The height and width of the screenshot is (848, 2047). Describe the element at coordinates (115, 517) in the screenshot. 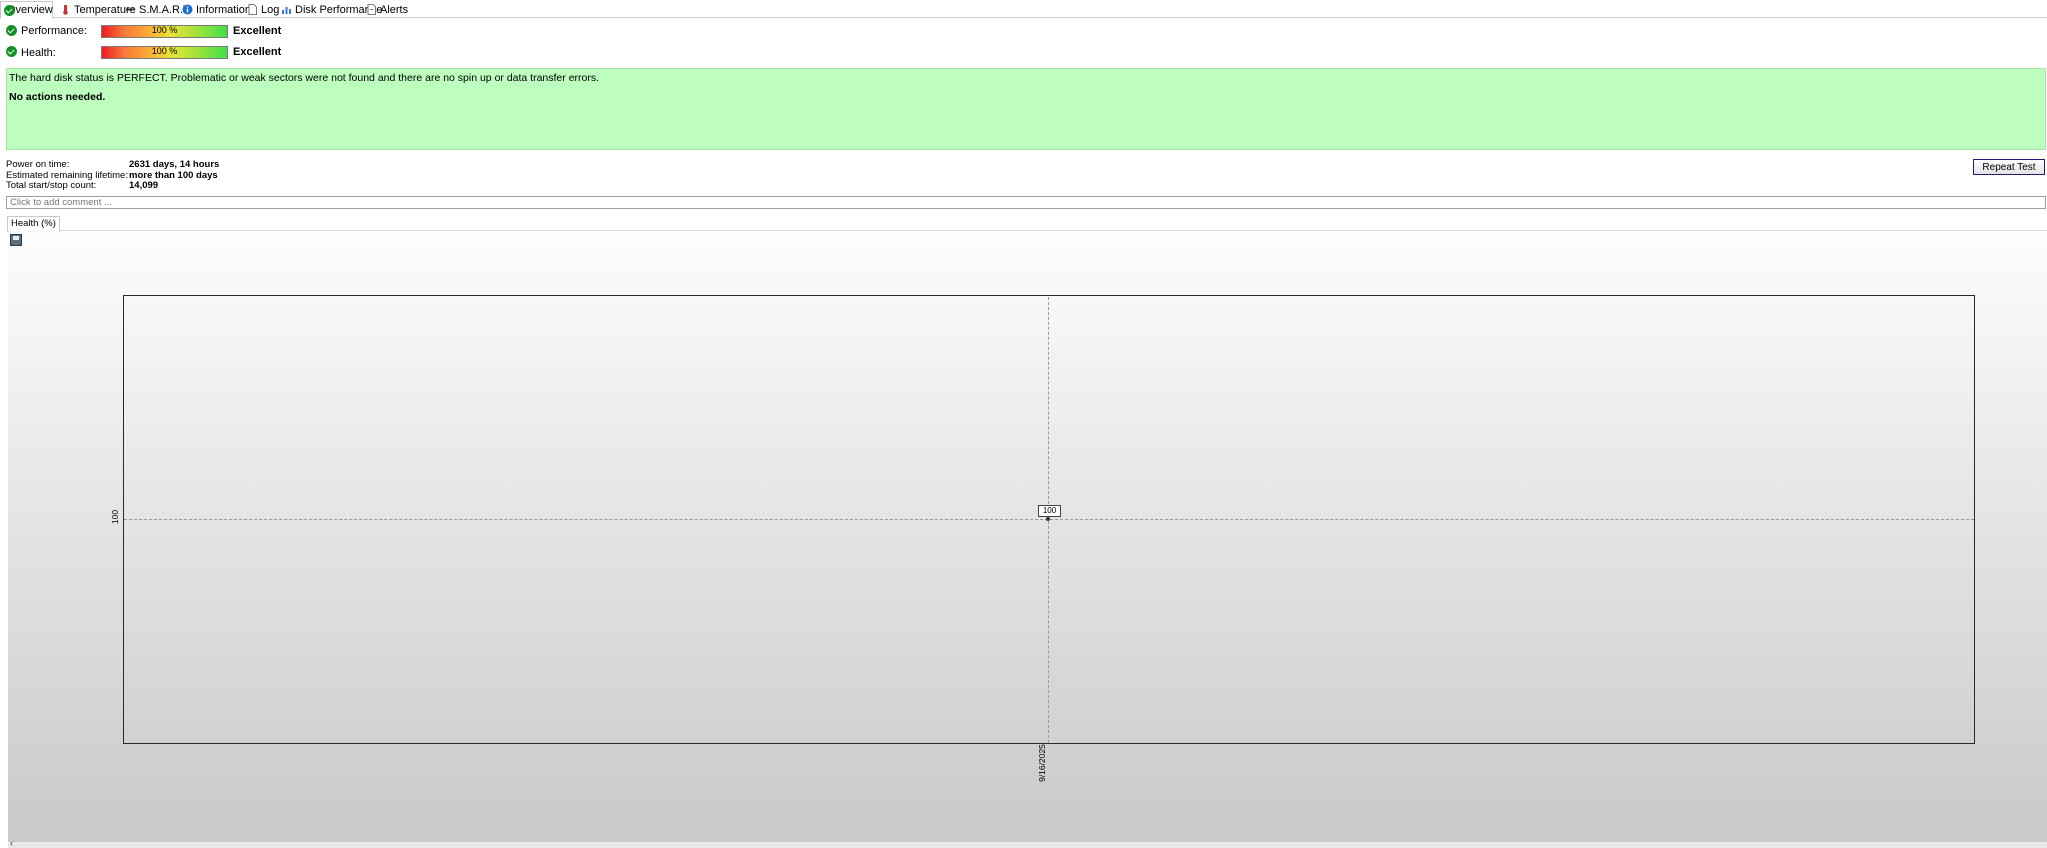

I see `y-tick-label: 100` at that location.